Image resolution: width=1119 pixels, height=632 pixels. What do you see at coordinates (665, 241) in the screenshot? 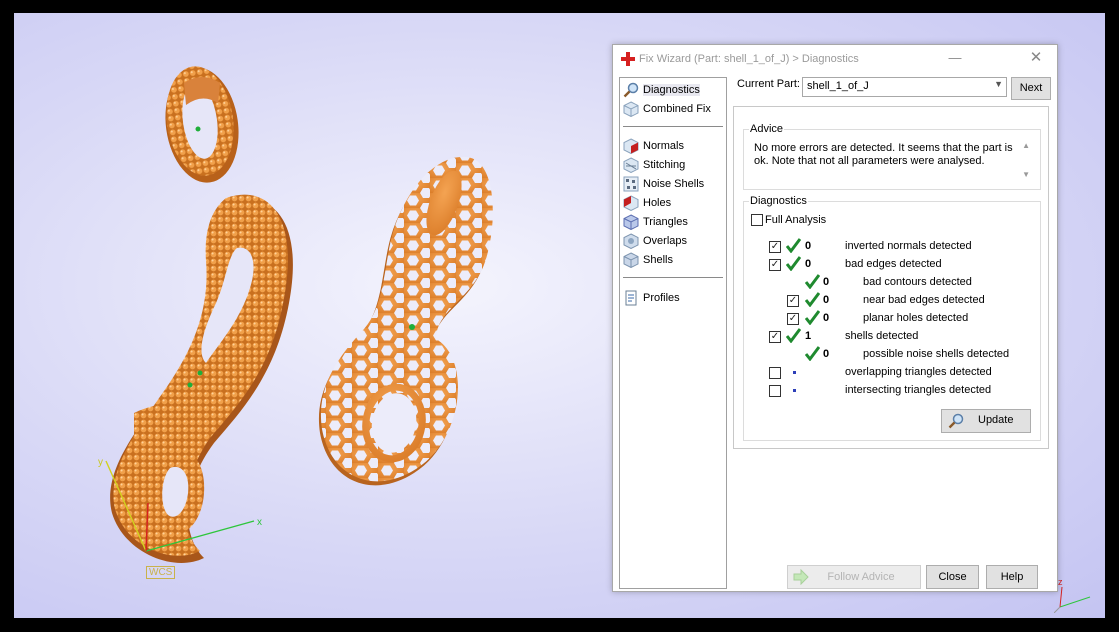
I see `nav-label: Overlaps` at bounding box center [665, 241].